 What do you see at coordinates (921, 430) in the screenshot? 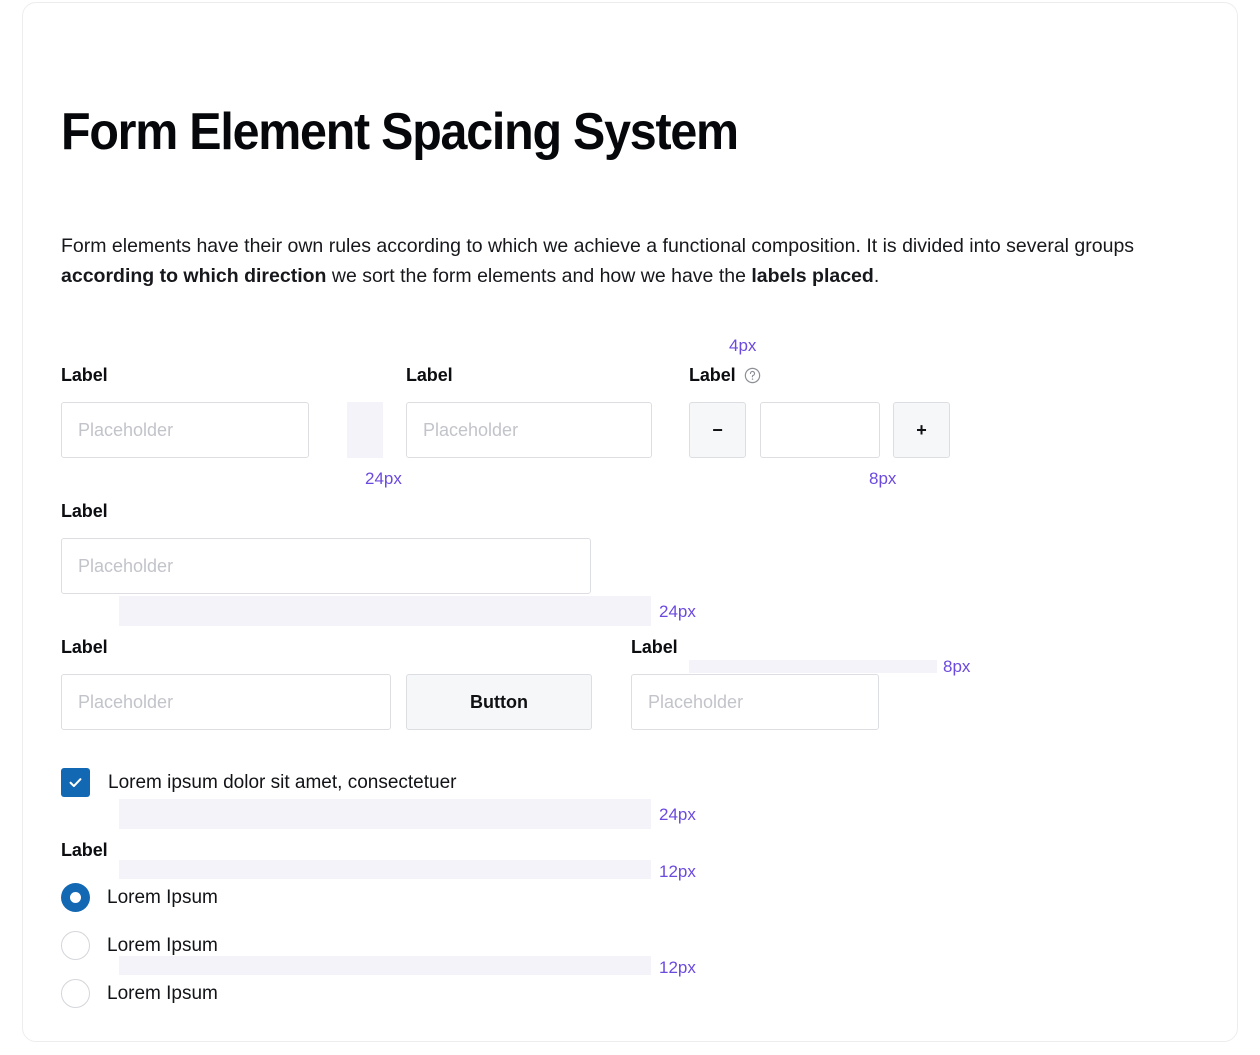
I see `stepper-increment-button: +` at bounding box center [921, 430].